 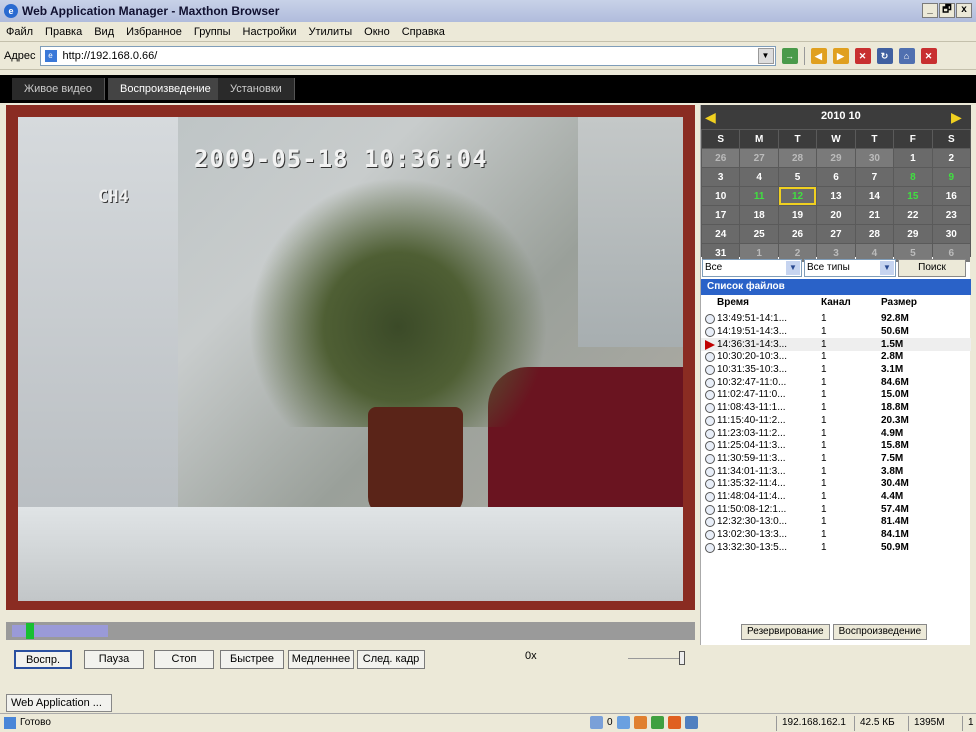 I want to click on file-row: 10:31:35-10:3... 1 3.1M, so click(x=836, y=370).